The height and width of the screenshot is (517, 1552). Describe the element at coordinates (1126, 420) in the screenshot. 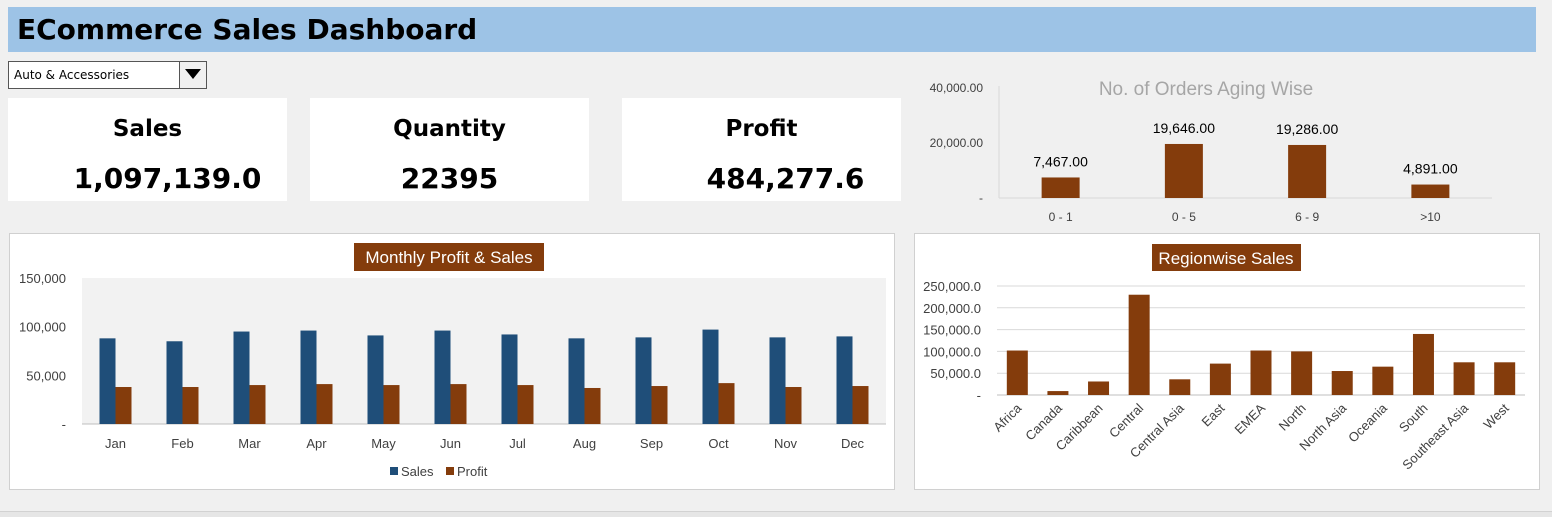

I see `x-tick-label: Central` at that location.